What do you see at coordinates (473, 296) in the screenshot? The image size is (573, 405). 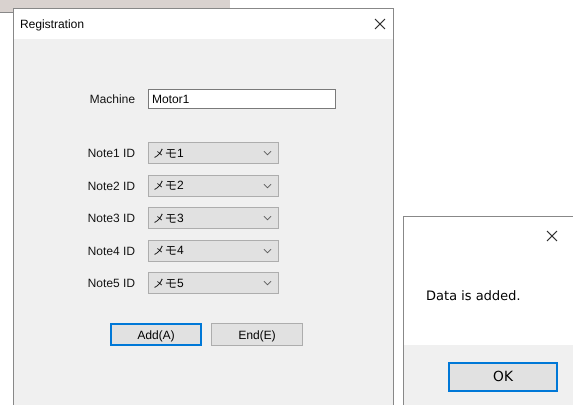 I see `message-text: Data is added.` at bounding box center [473, 296].